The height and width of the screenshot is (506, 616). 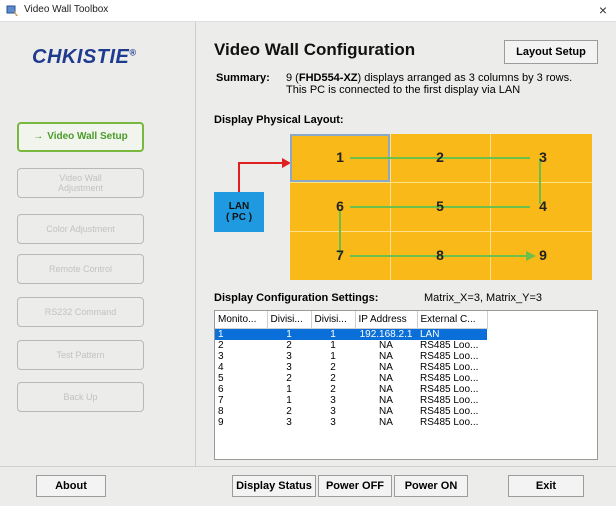 I want to click on sidebar-item-test-pattern: Test Pattern, so click(x=80, y=355).